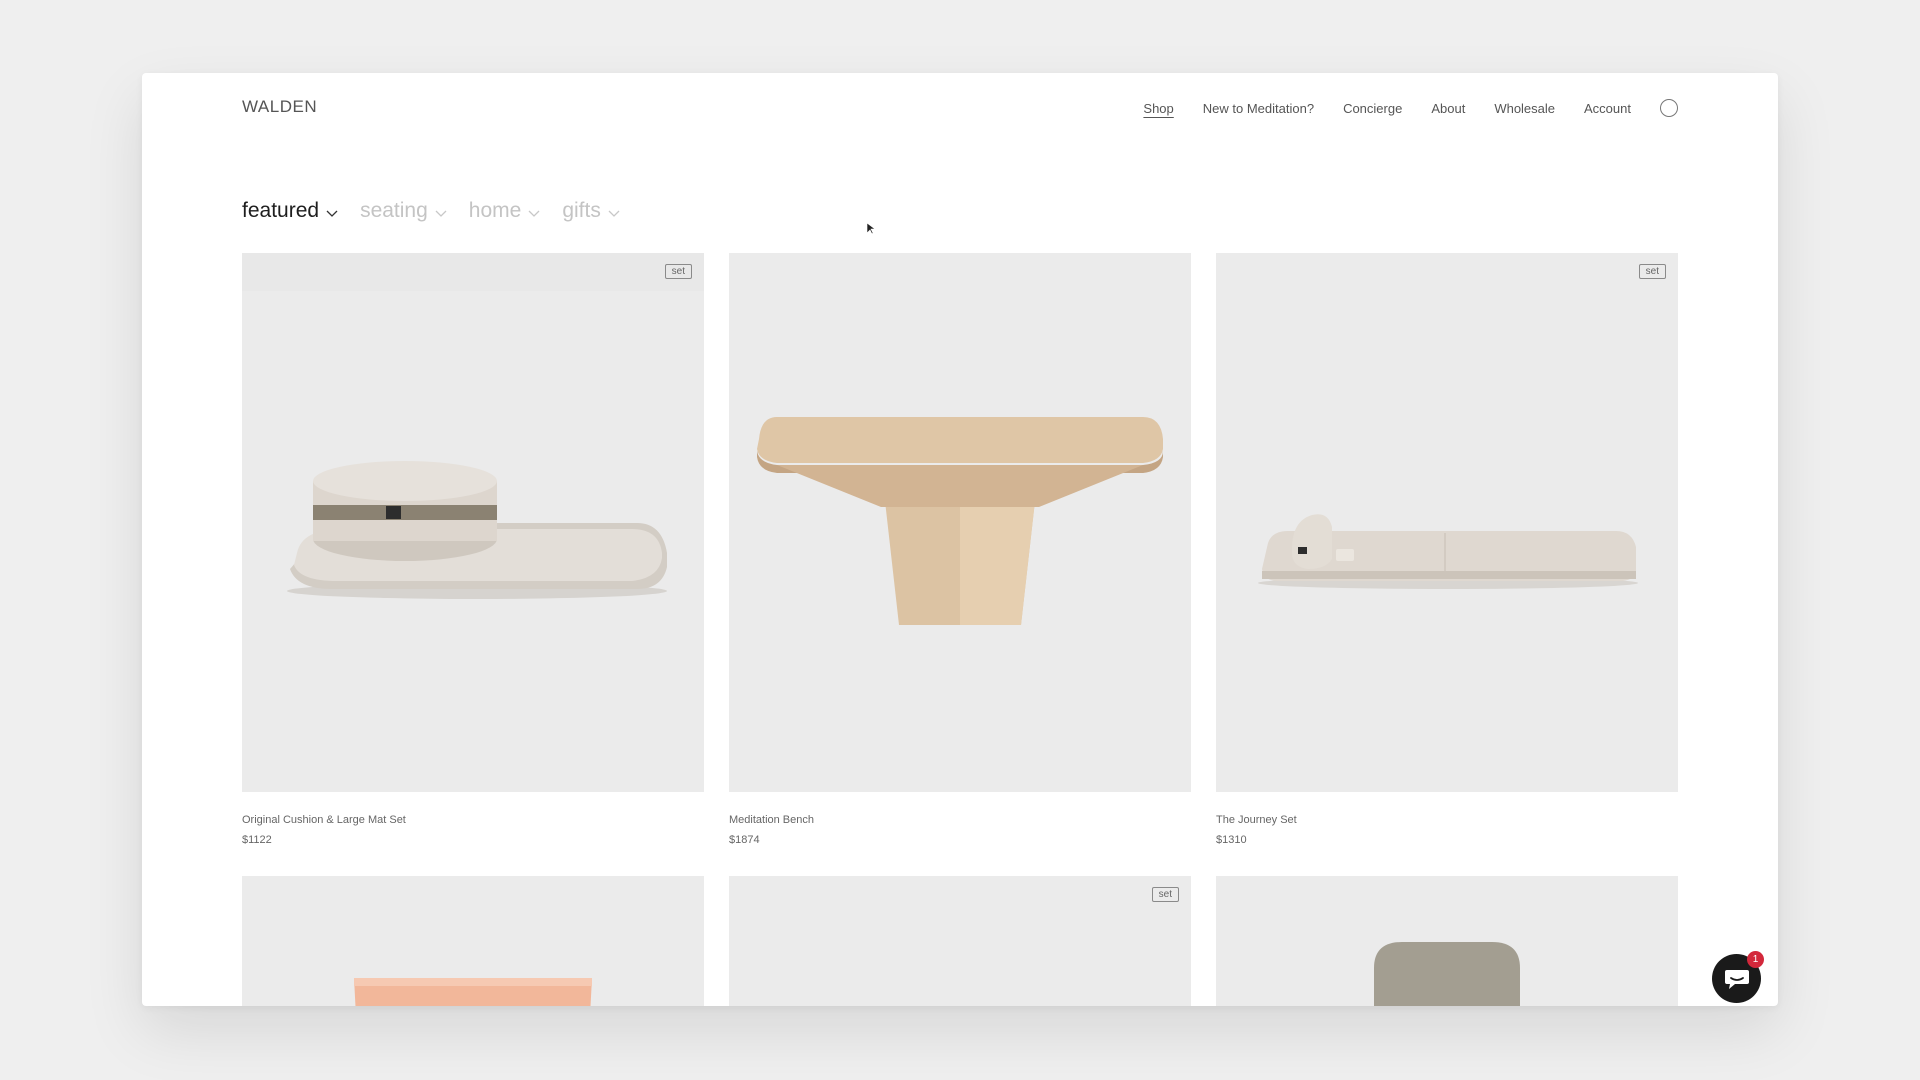 The height and width of the screenshot is (1080, 1920). I want to click on filter-gifts-label: gifts, so click(581, 210).